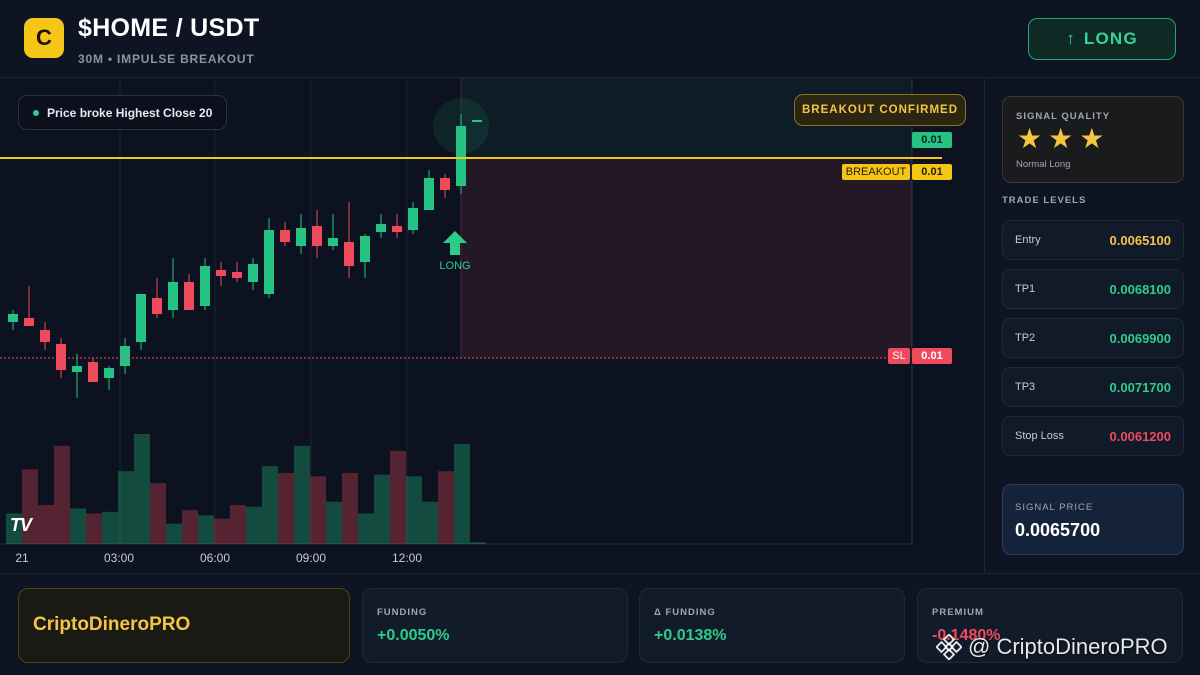  Describe the element at coordinates (112, 624) in the screenshot. I see `brand-name: CriptoDineroPRO` at that location.